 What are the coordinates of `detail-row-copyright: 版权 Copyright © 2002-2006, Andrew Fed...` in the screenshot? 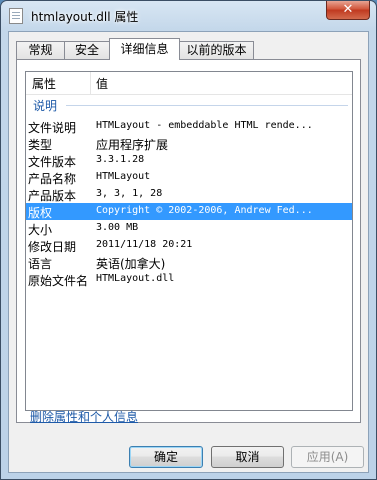 It's located at (189, 211).